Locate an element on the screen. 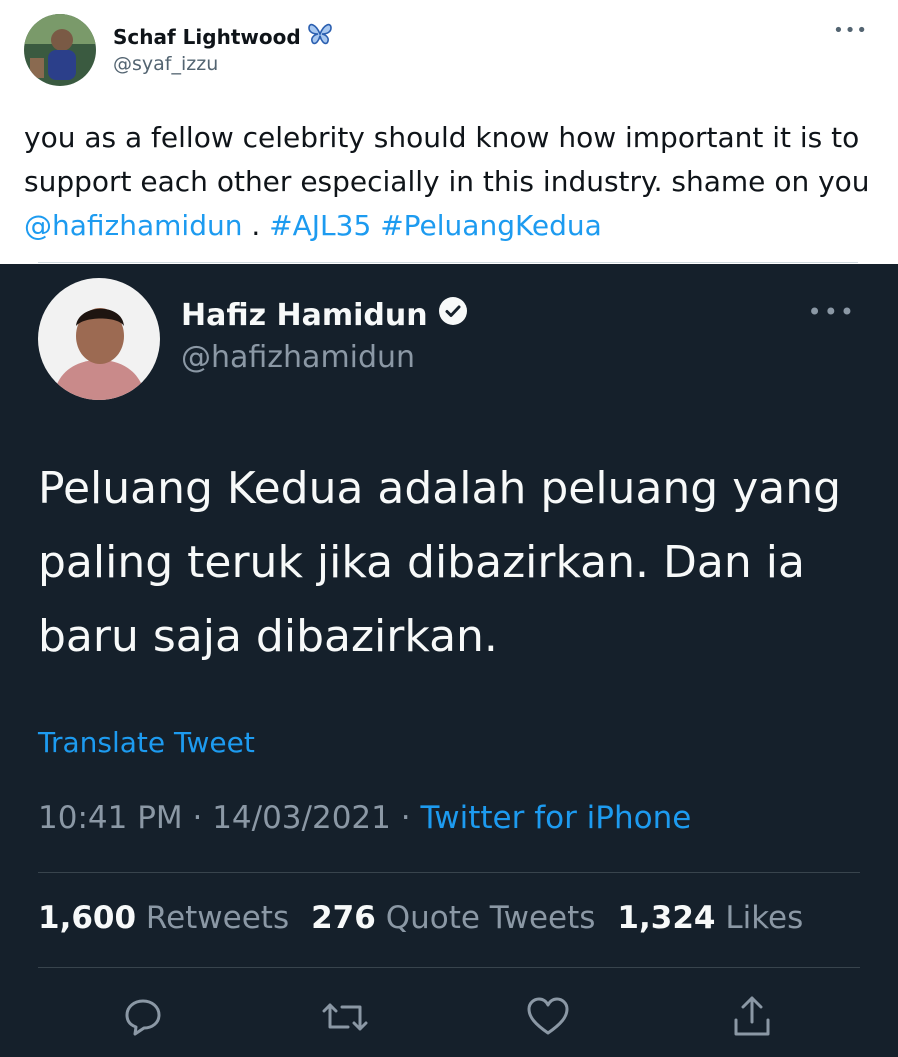 This screenshot has width=898, height=1057. butterfly-icon is located at coordinates (320, 36).